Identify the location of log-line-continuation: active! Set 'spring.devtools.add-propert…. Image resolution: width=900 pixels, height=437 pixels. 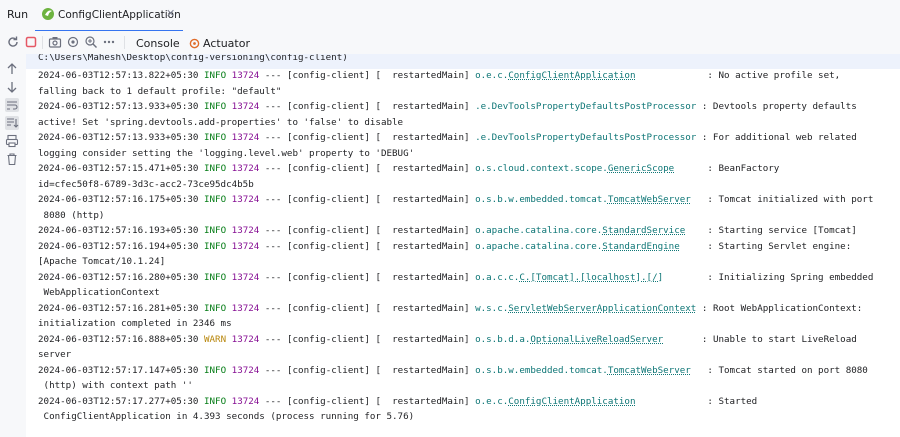
(221, 122).